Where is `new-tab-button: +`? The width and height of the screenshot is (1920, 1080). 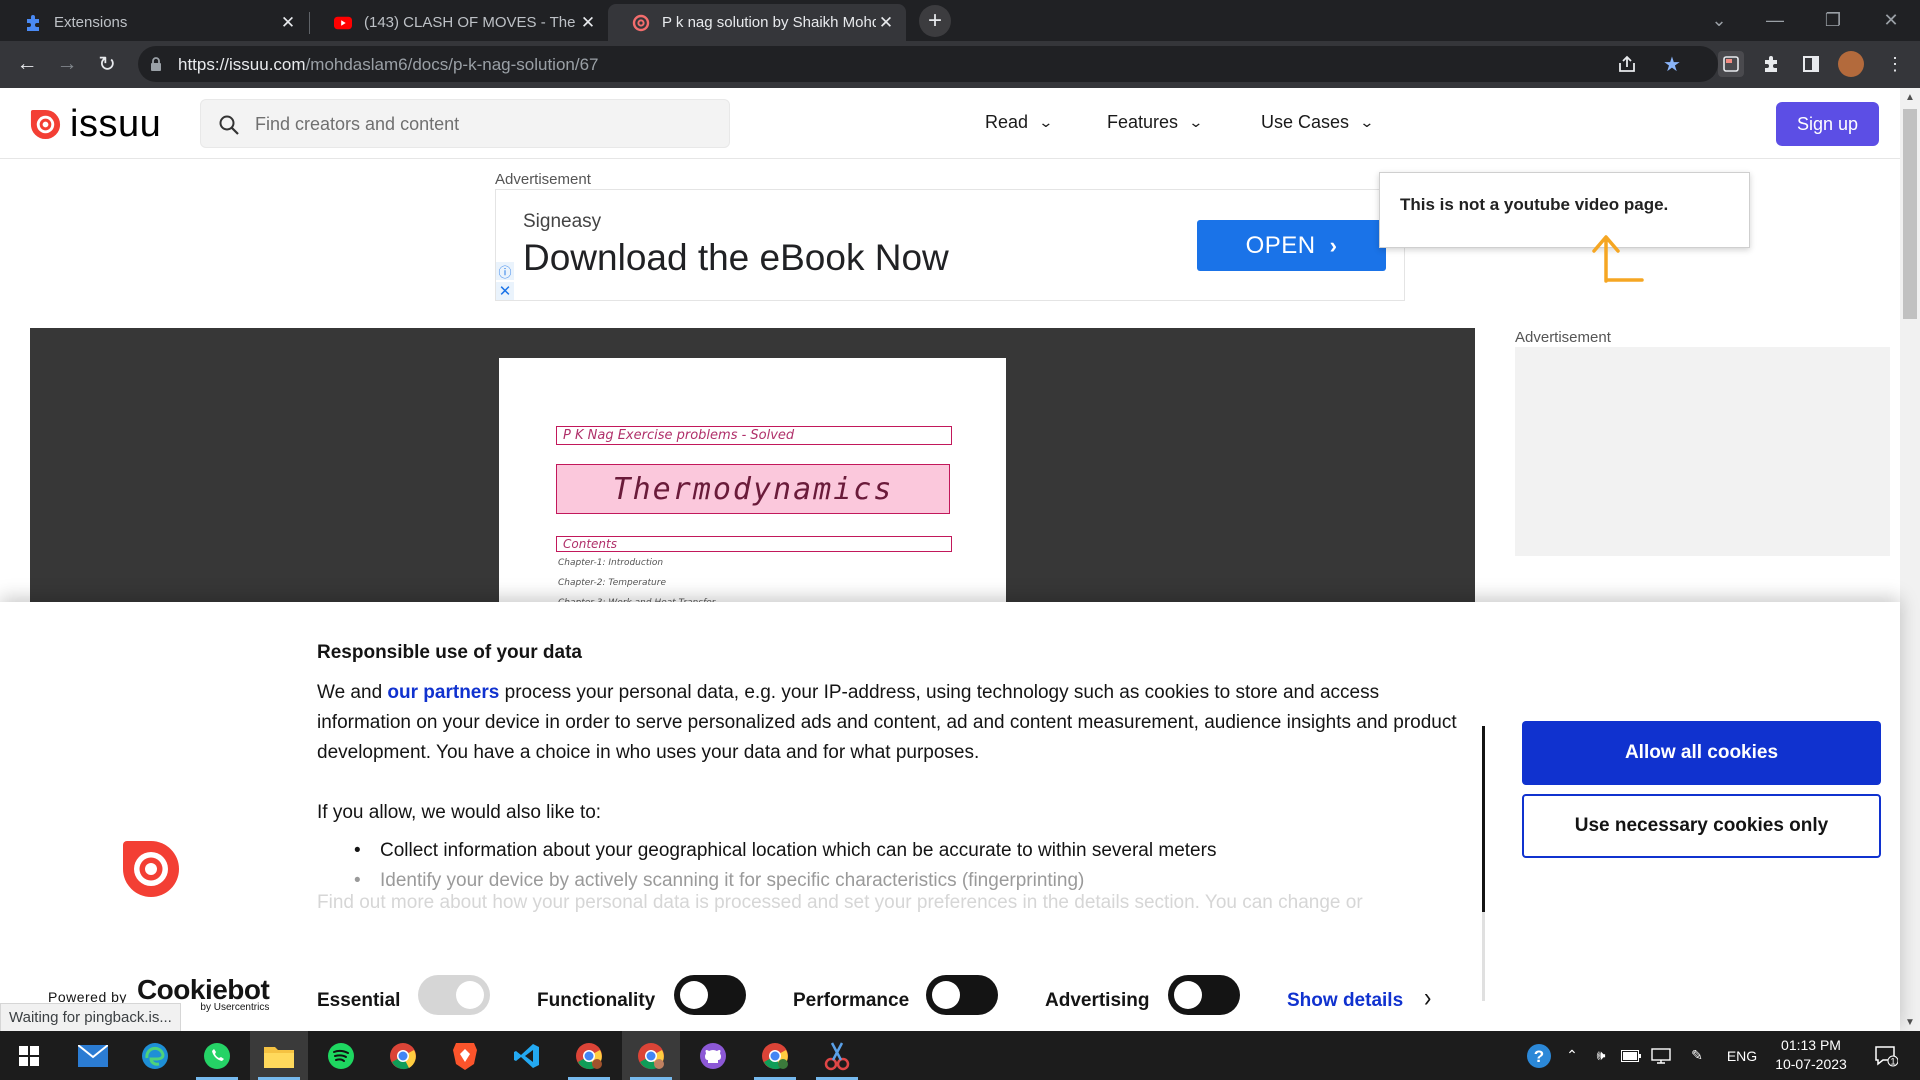 new-tab-button: + is located at coordinates (935, 21).